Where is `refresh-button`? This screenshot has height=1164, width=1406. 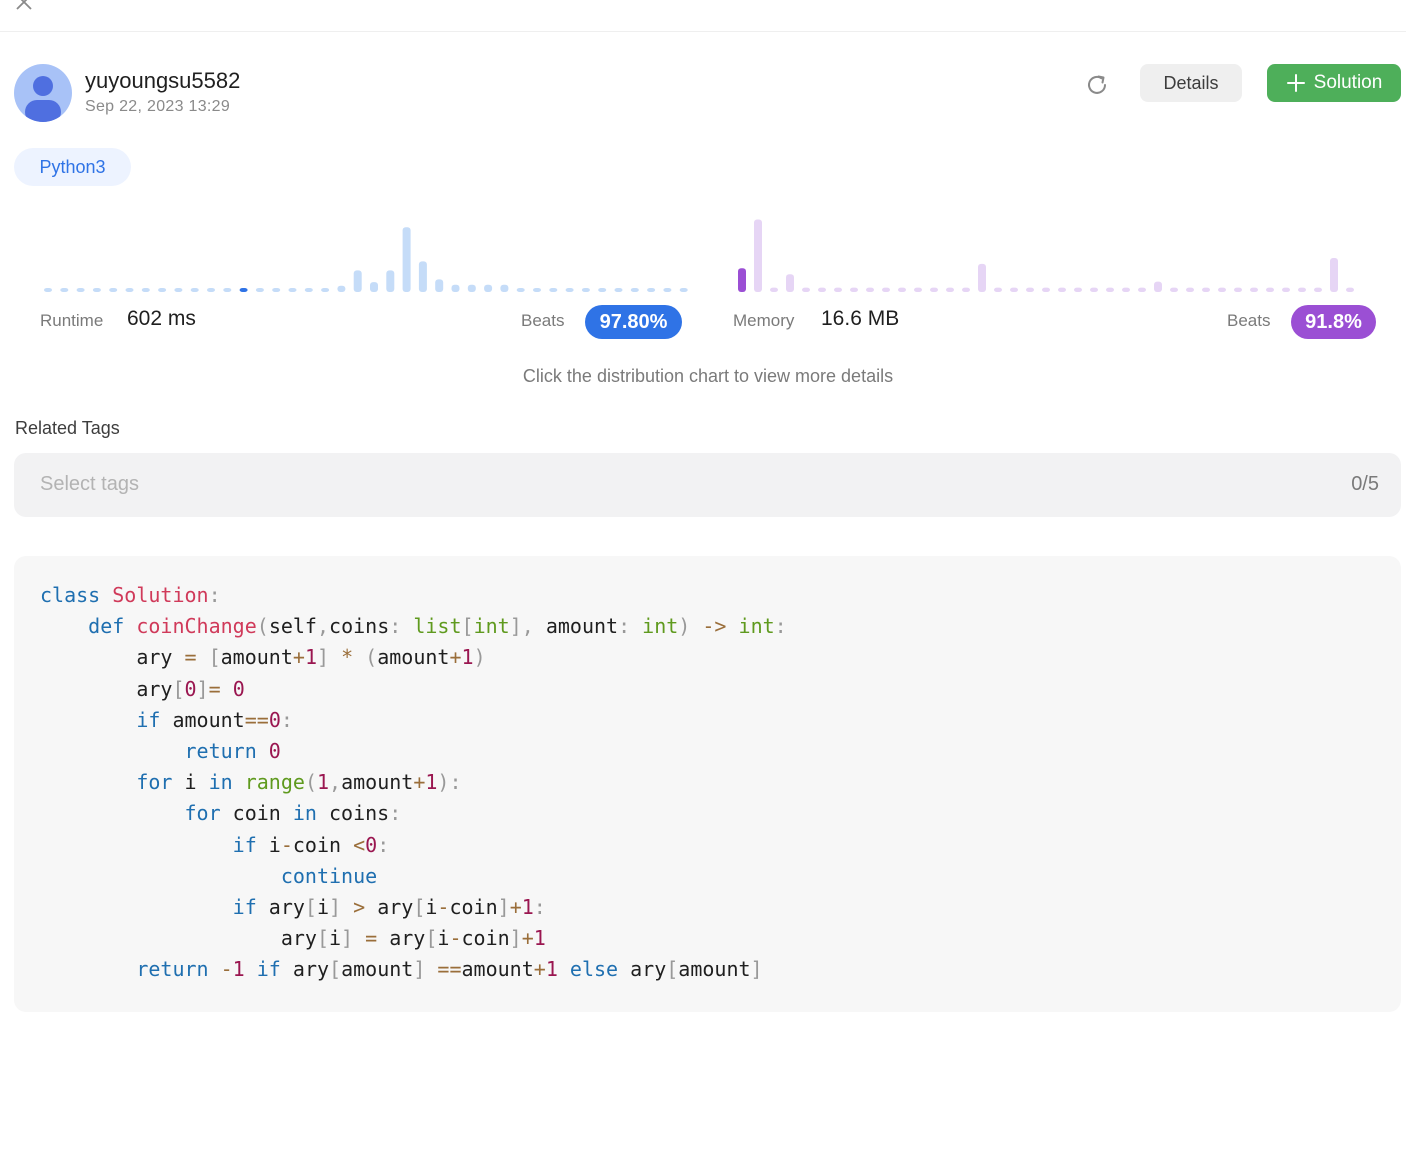 refresh-button is located at coordinates (1097, 85).